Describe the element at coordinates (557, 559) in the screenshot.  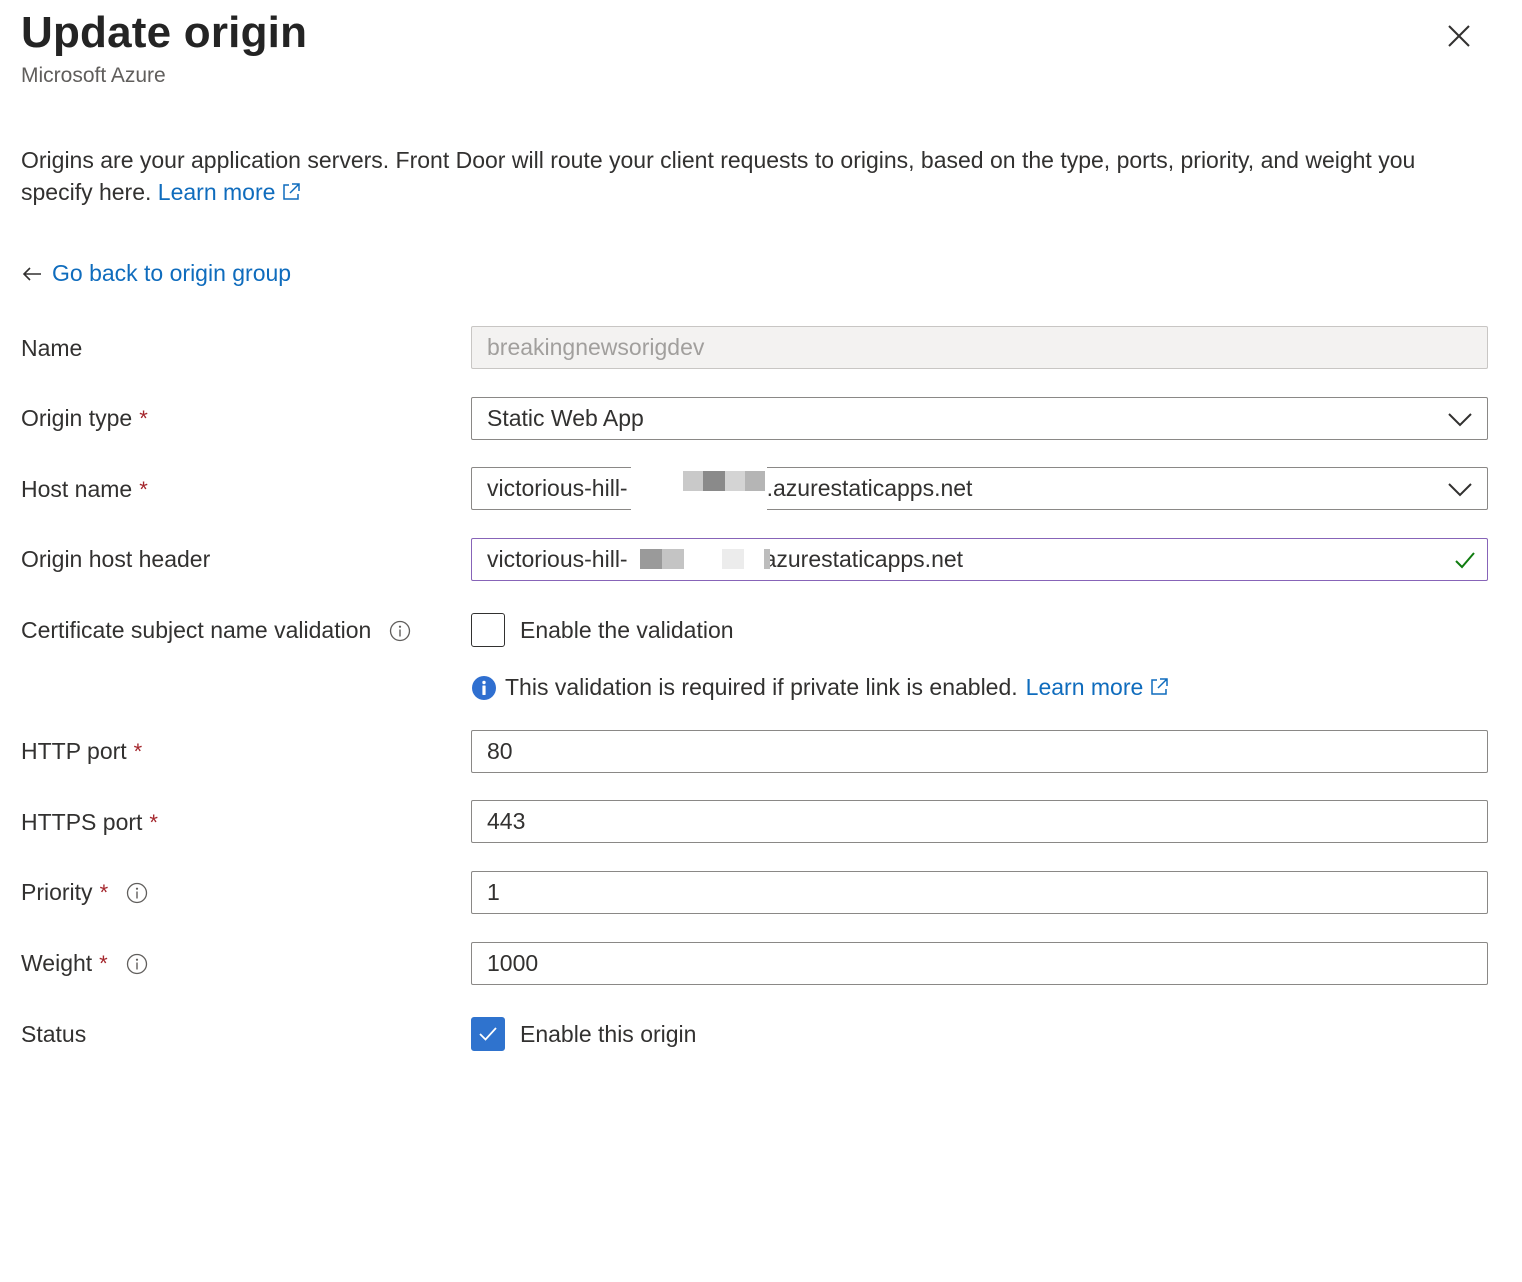
I see `origin-host-header-prefix: victorious-hill-` at that location.